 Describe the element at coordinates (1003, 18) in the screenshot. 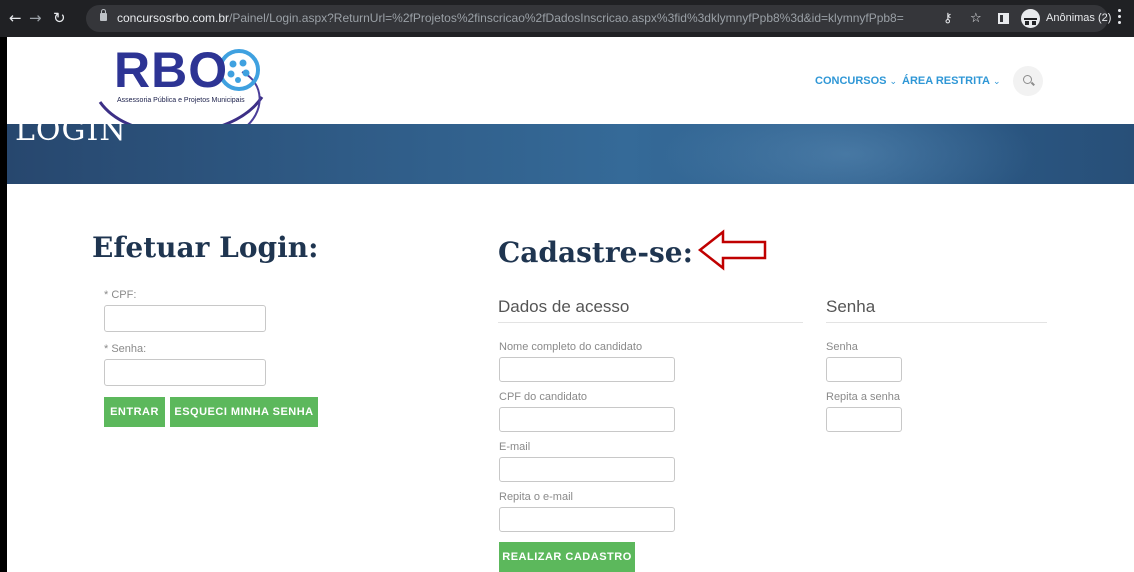

I see `side-panel-icon` at that location.